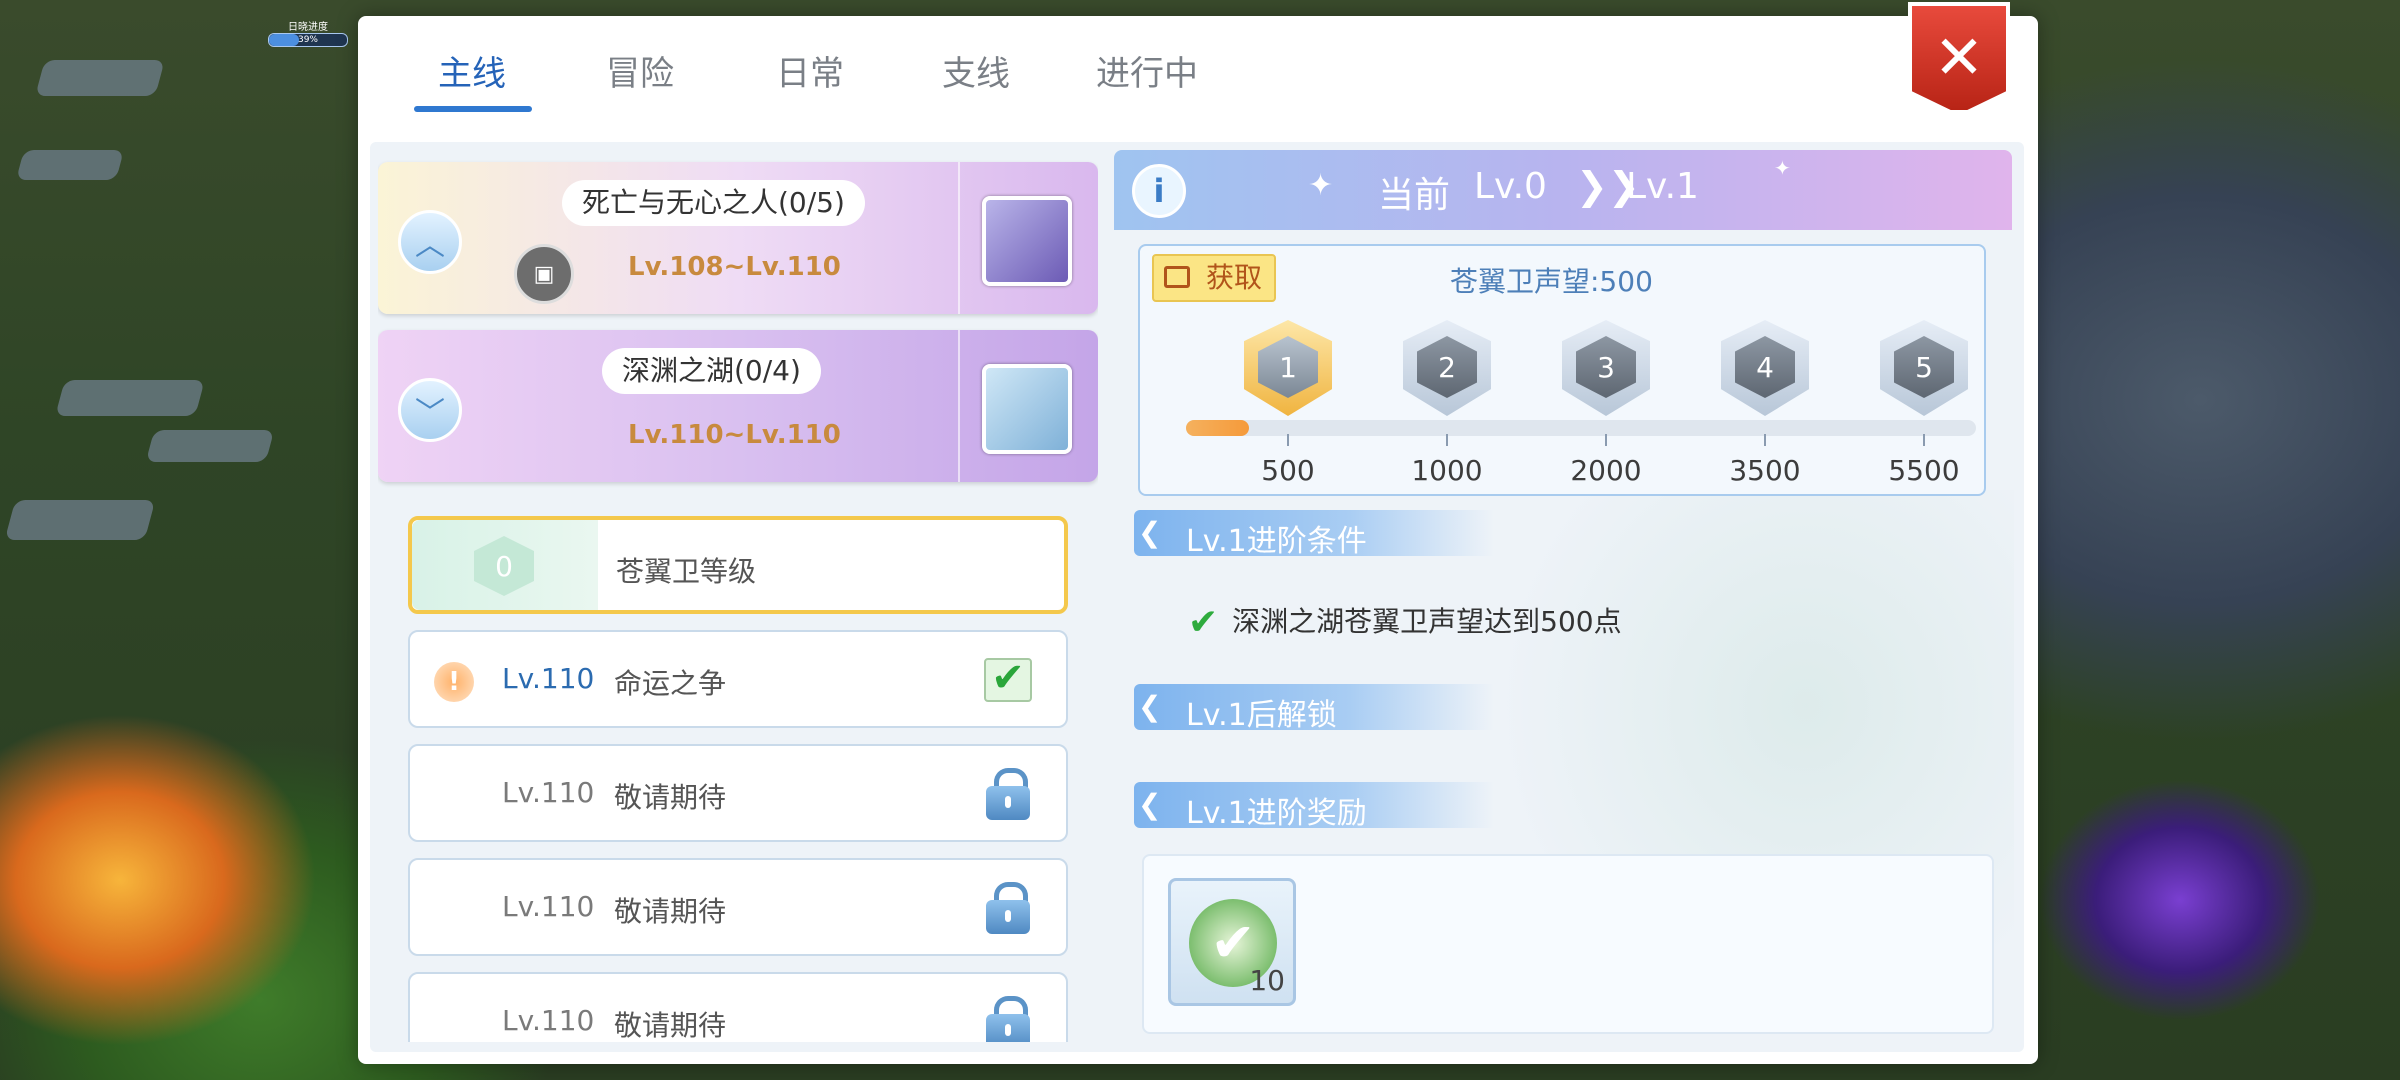  What do you see at coordinates (1606, 470) in the screenshot?
I see `milestone-value: 2000` at bounding box center [1606, 470].